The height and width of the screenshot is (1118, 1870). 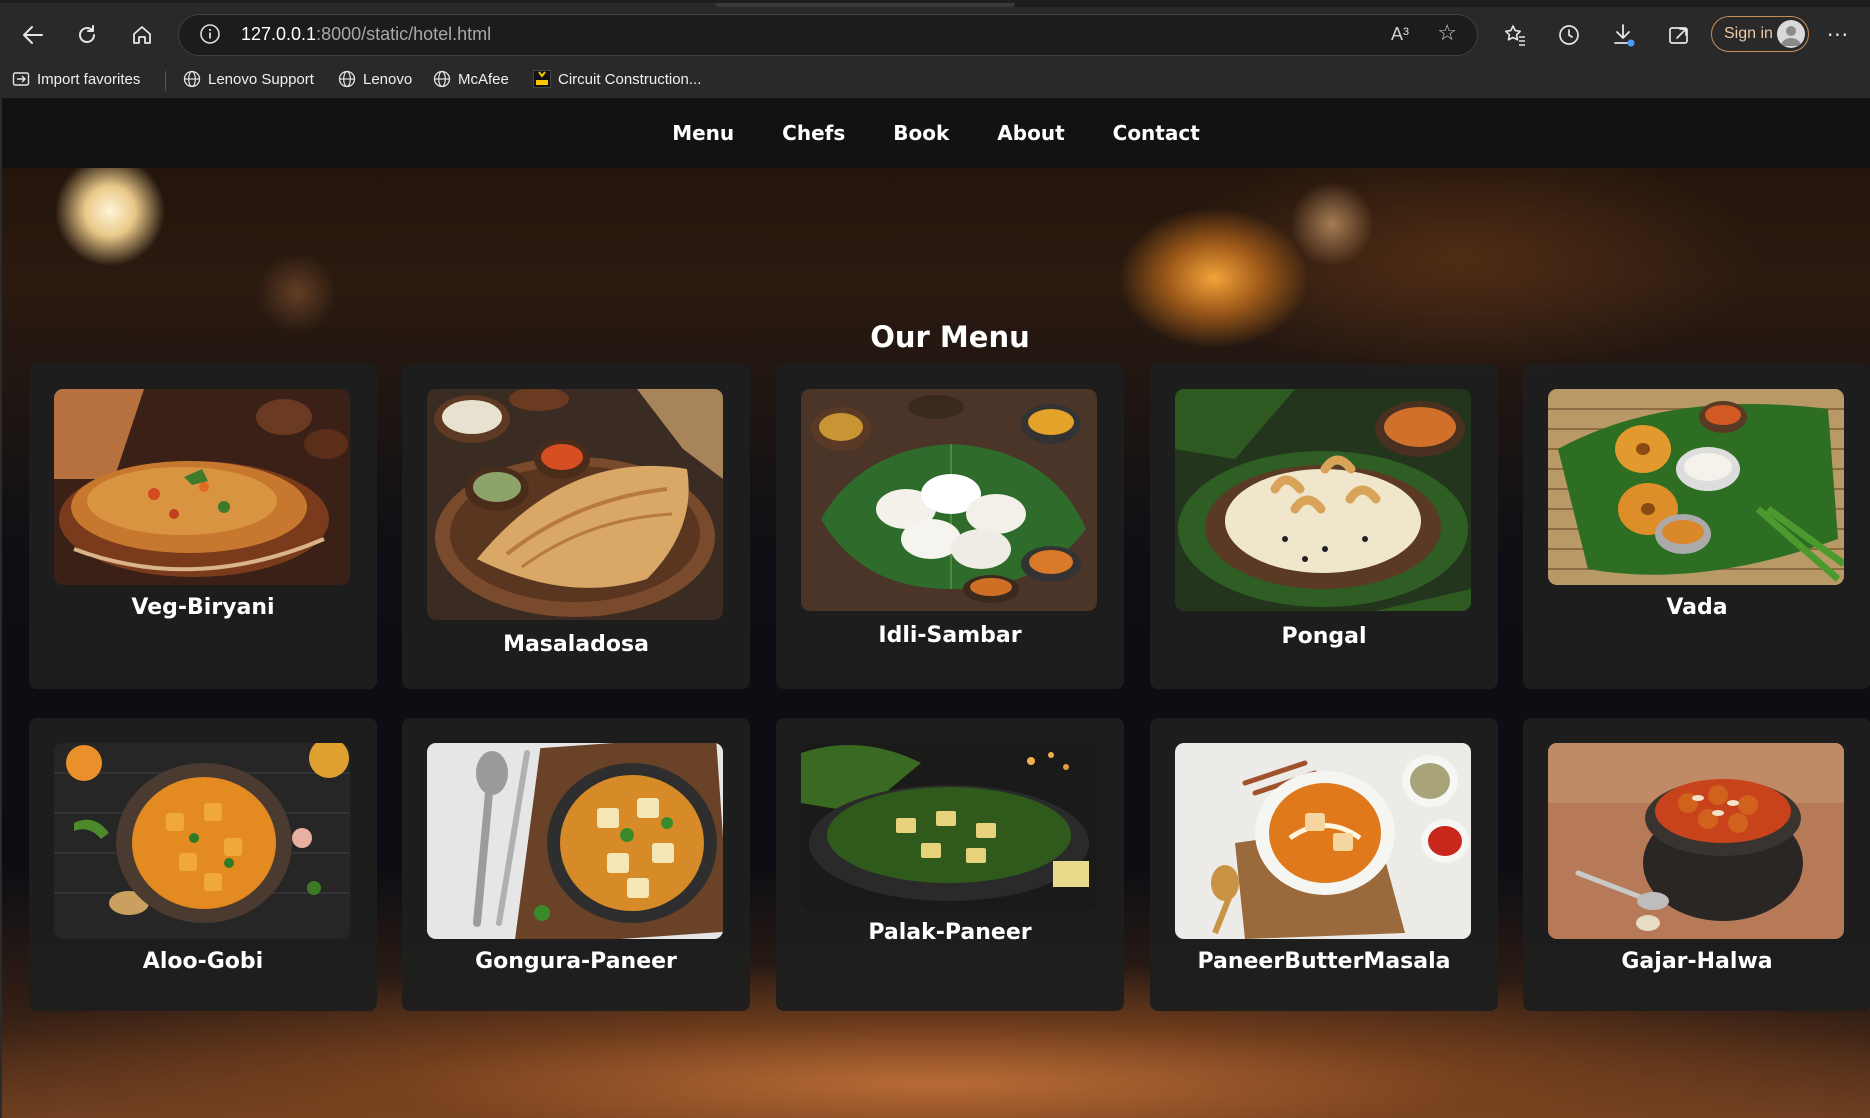 I want to click on tab-strip-right, so click(x=1442, y=5).